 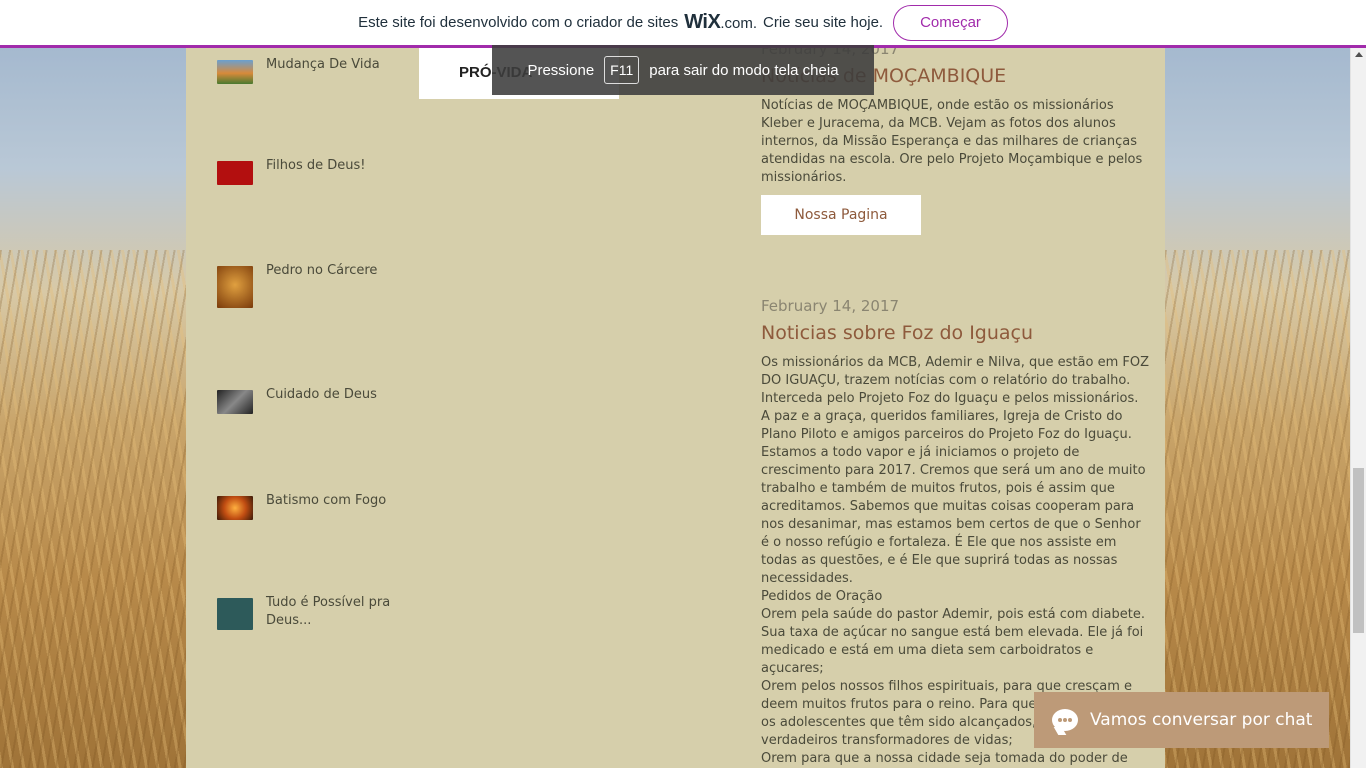 I want to click on post-title: Pedro no Cárcere, so click(x=321, y=285).